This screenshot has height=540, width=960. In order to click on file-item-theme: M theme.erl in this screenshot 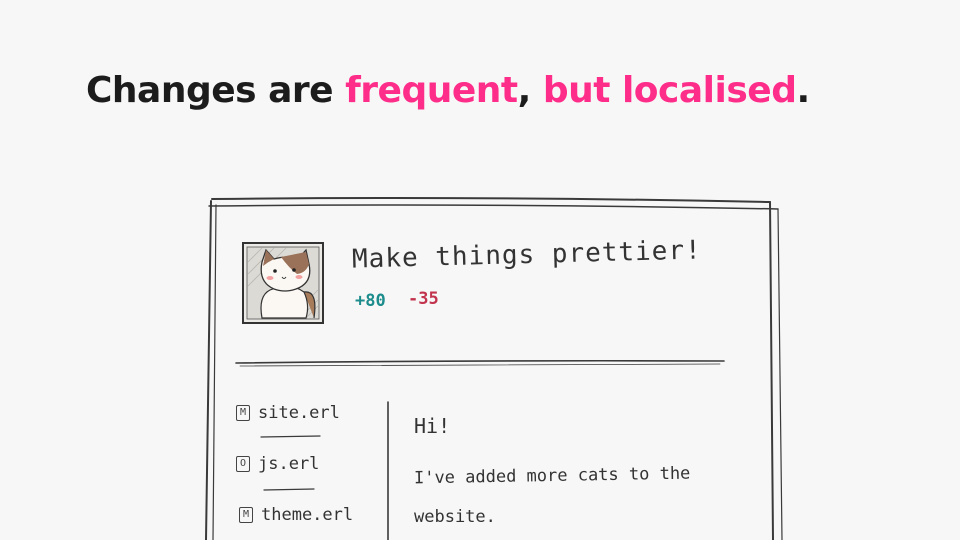, I will do `click(296, 515)`.